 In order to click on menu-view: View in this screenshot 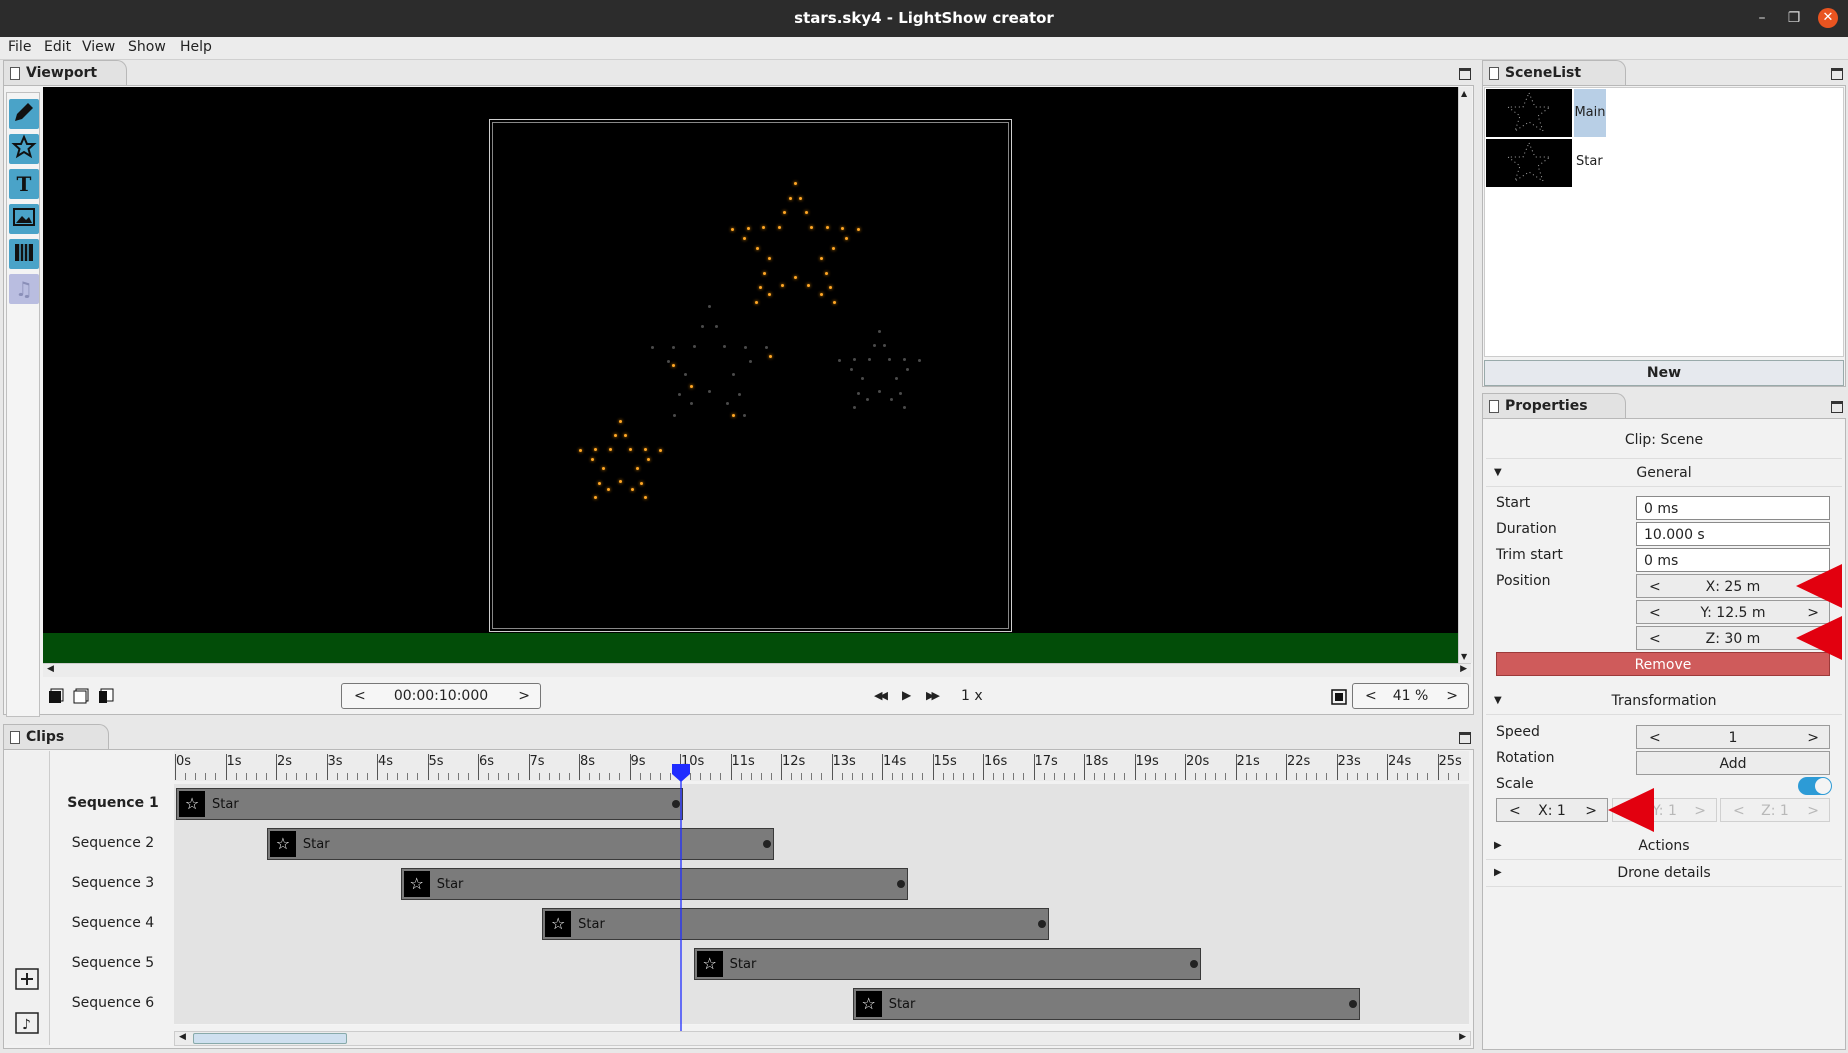, I will do `click(98, 47)`.